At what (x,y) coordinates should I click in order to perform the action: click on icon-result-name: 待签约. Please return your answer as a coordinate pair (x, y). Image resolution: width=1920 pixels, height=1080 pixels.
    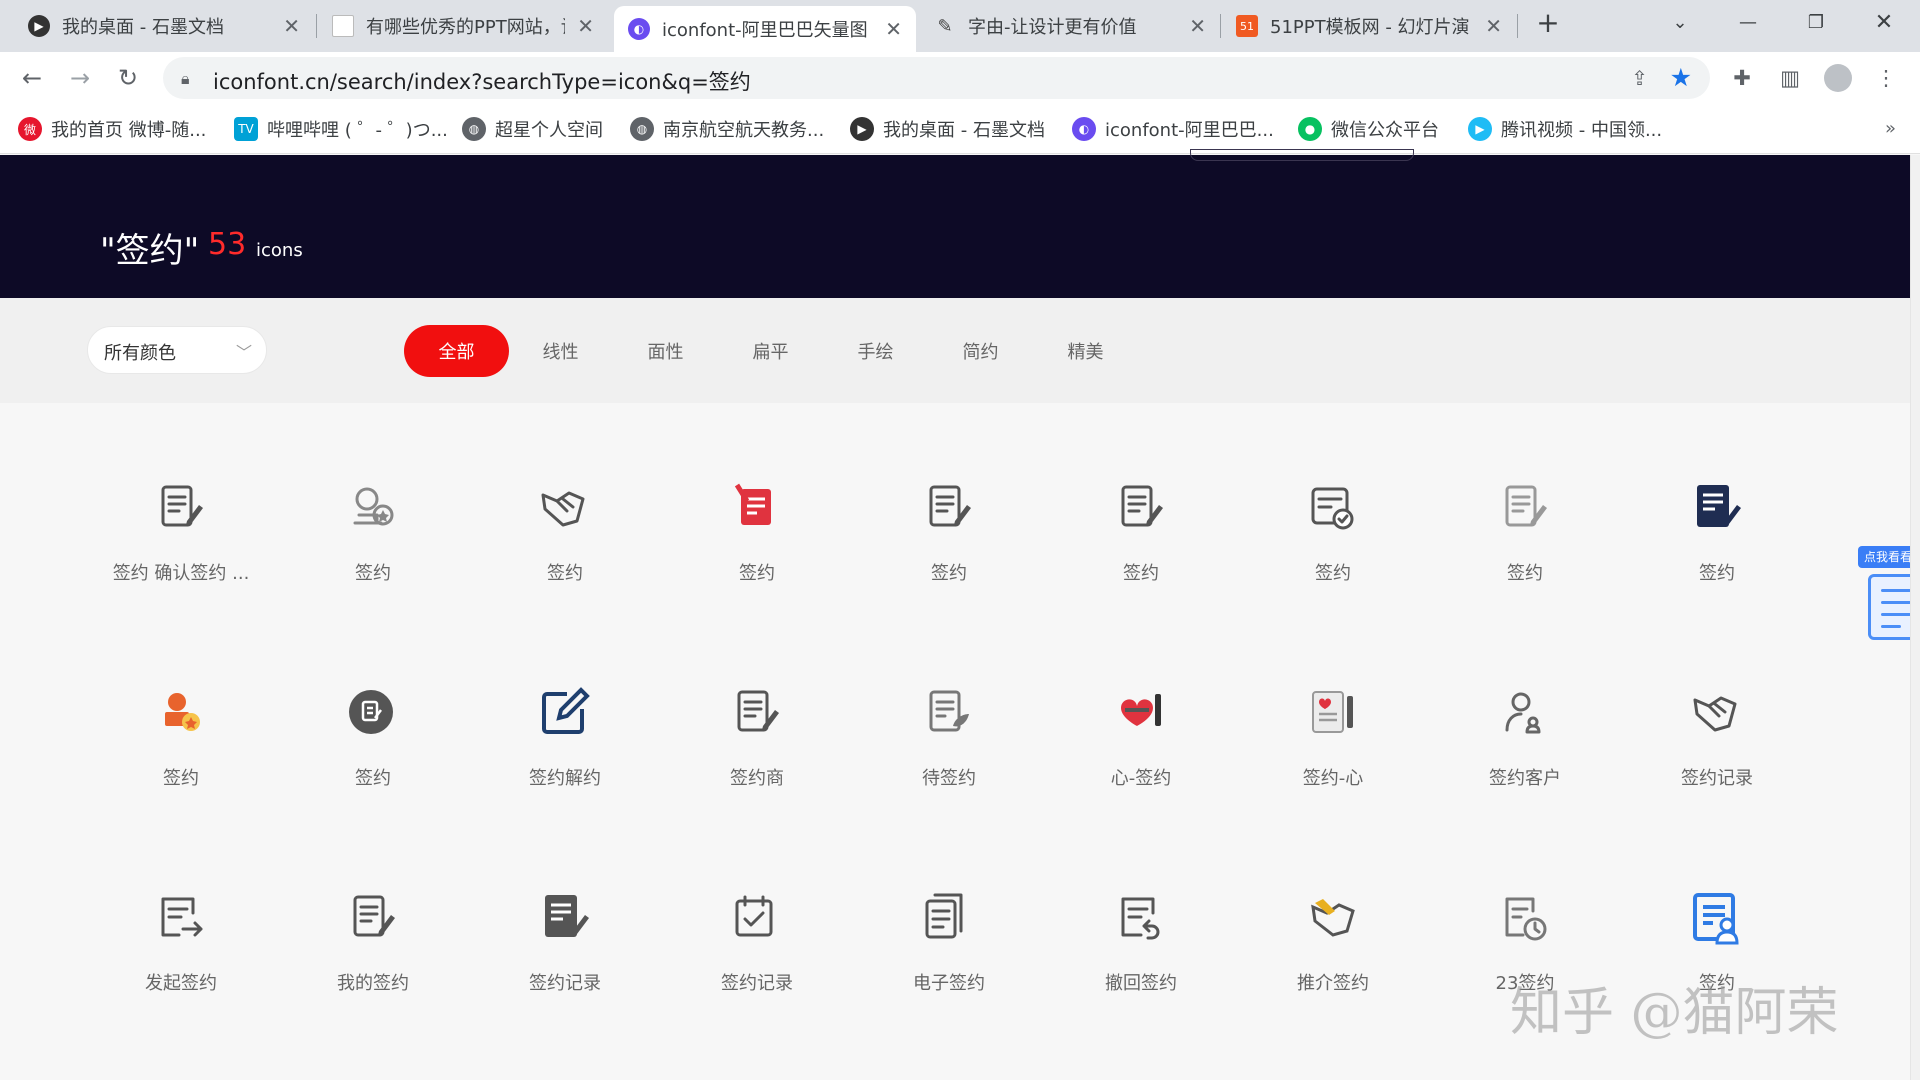
    Looking at the image, I should click on (949, 778).